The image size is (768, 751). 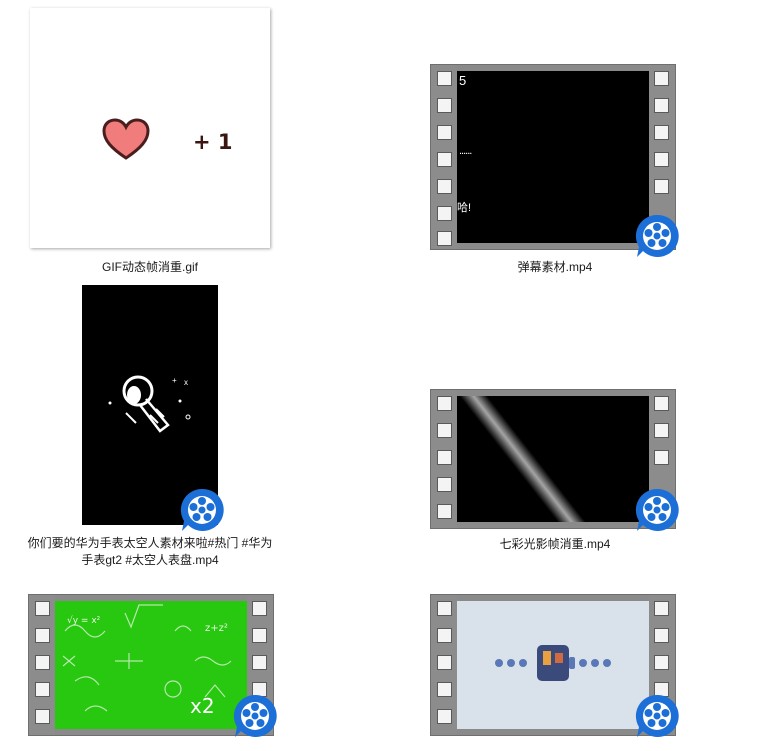 What do you see at coordinates (147, 661) in the screenshot?
I see `math-doodles: x2 z+z² √y = x²` at bounding box center [147, 661].